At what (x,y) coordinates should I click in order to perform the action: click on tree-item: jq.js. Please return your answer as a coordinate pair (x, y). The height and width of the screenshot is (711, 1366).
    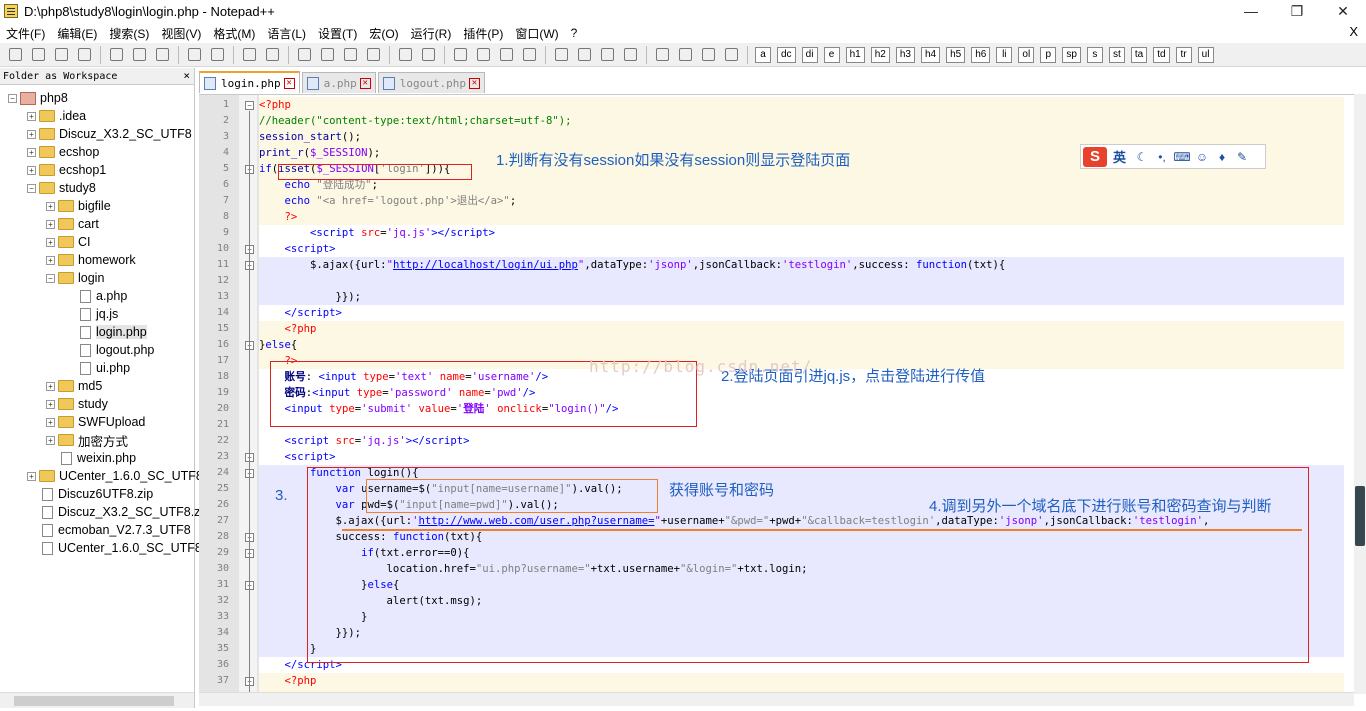
    Looking at the image, I should click on (97, 314).